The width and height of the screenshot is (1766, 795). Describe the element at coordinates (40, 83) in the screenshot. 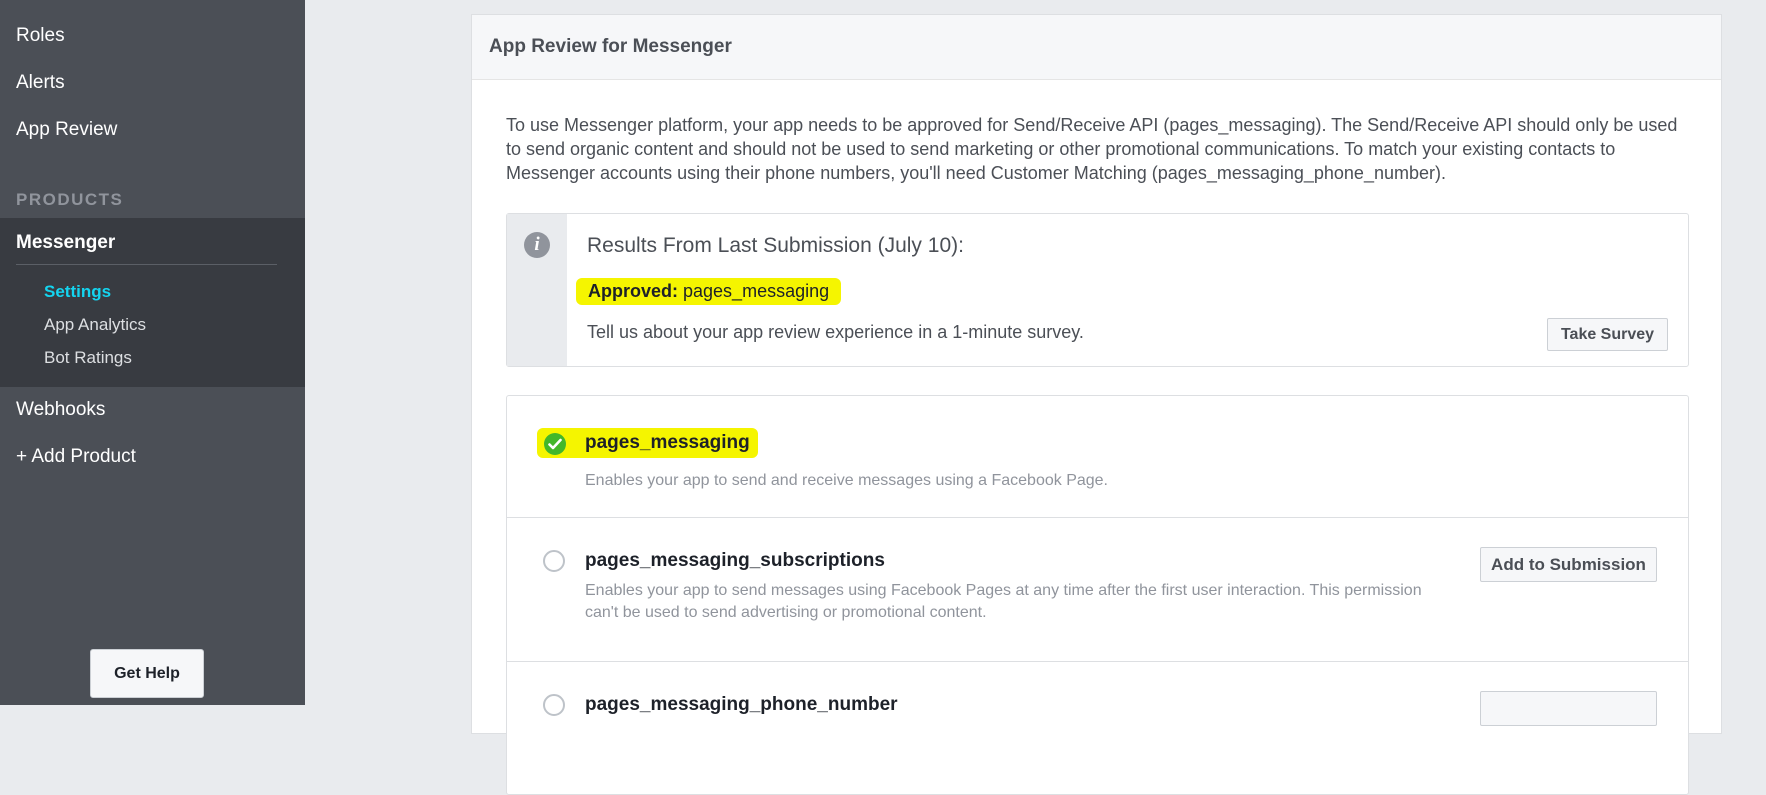

I see `sidebar-item-alerts: Alerts` at that location.